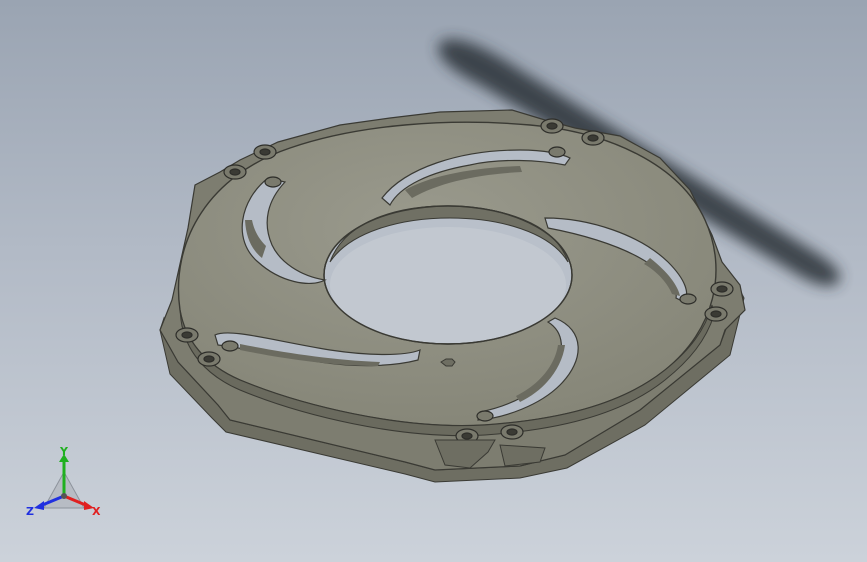 Image resolution: width=867 pixels, height=562 pixels. I want to click on center-bore, so click(448, 275).